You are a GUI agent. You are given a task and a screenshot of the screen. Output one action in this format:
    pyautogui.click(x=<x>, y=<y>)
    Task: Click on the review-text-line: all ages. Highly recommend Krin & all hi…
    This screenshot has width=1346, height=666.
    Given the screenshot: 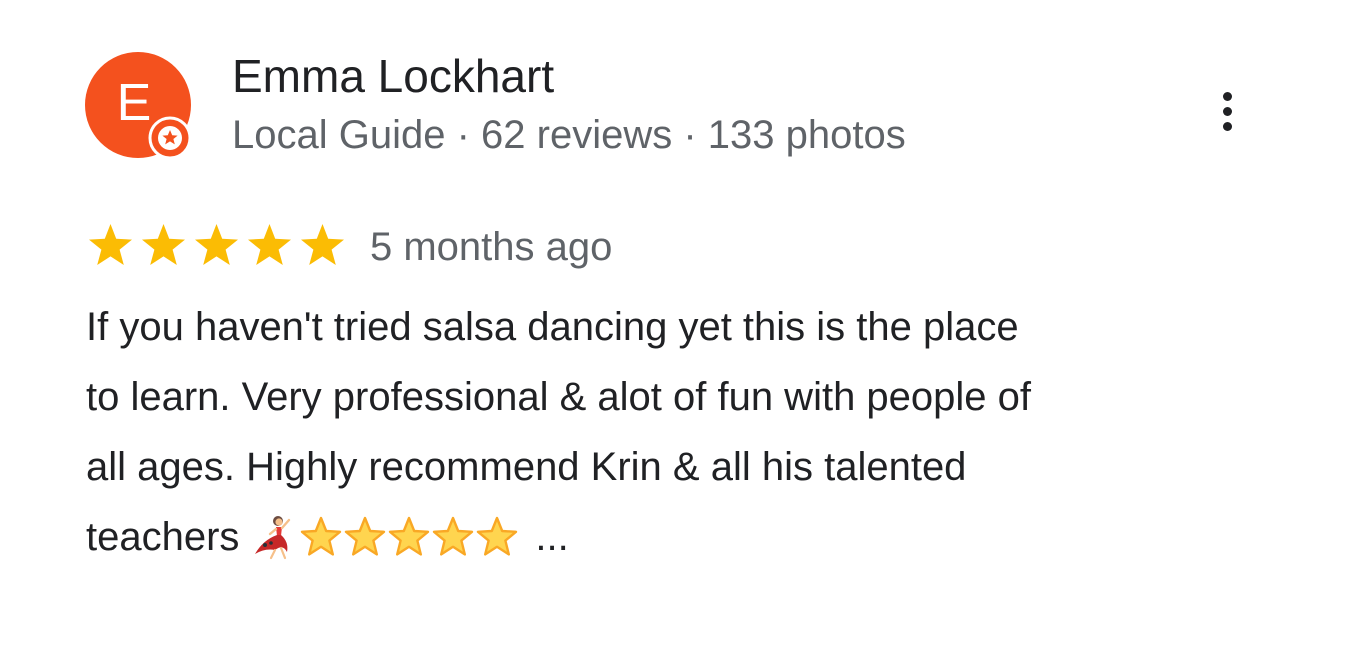 What is the action you would take?
    pyautogui.click(x=526, y=467)
    